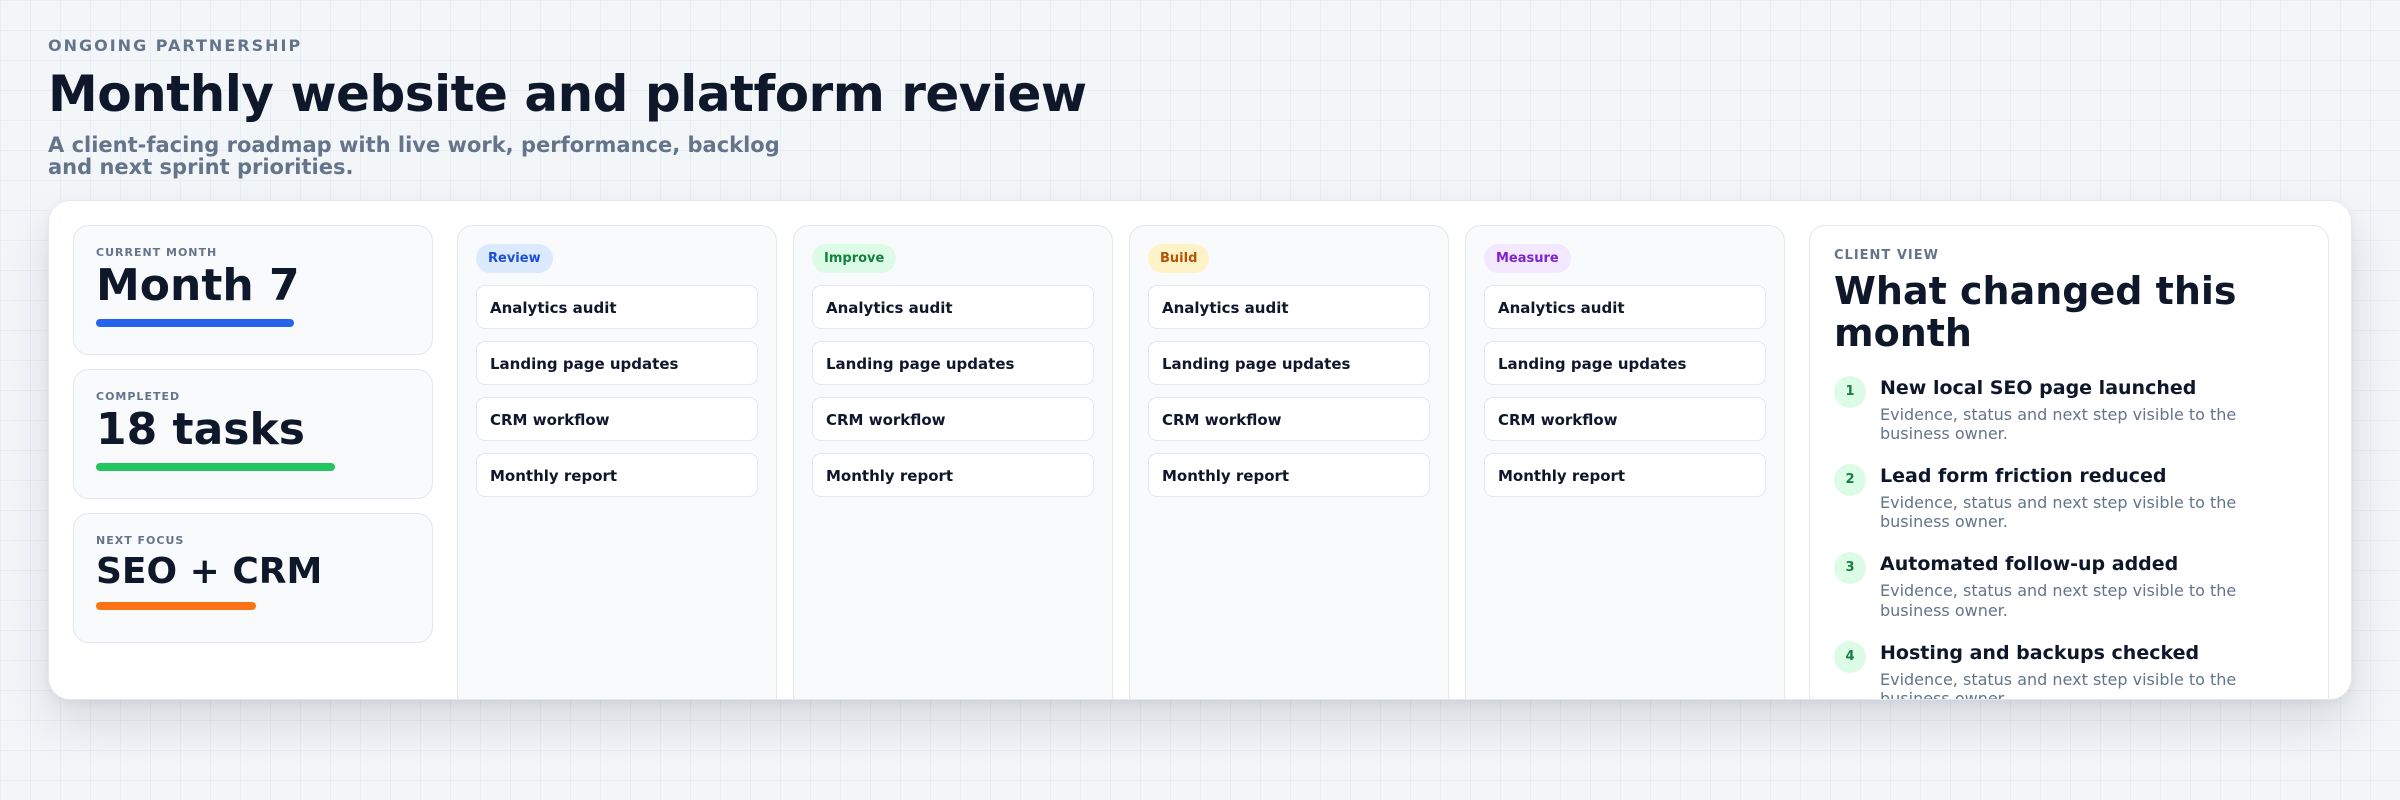  What do you see at coordinates (140, 540) in the screenshot?
I see `stat-label: NEXT FOCUS` at bounding box center [140, 540].